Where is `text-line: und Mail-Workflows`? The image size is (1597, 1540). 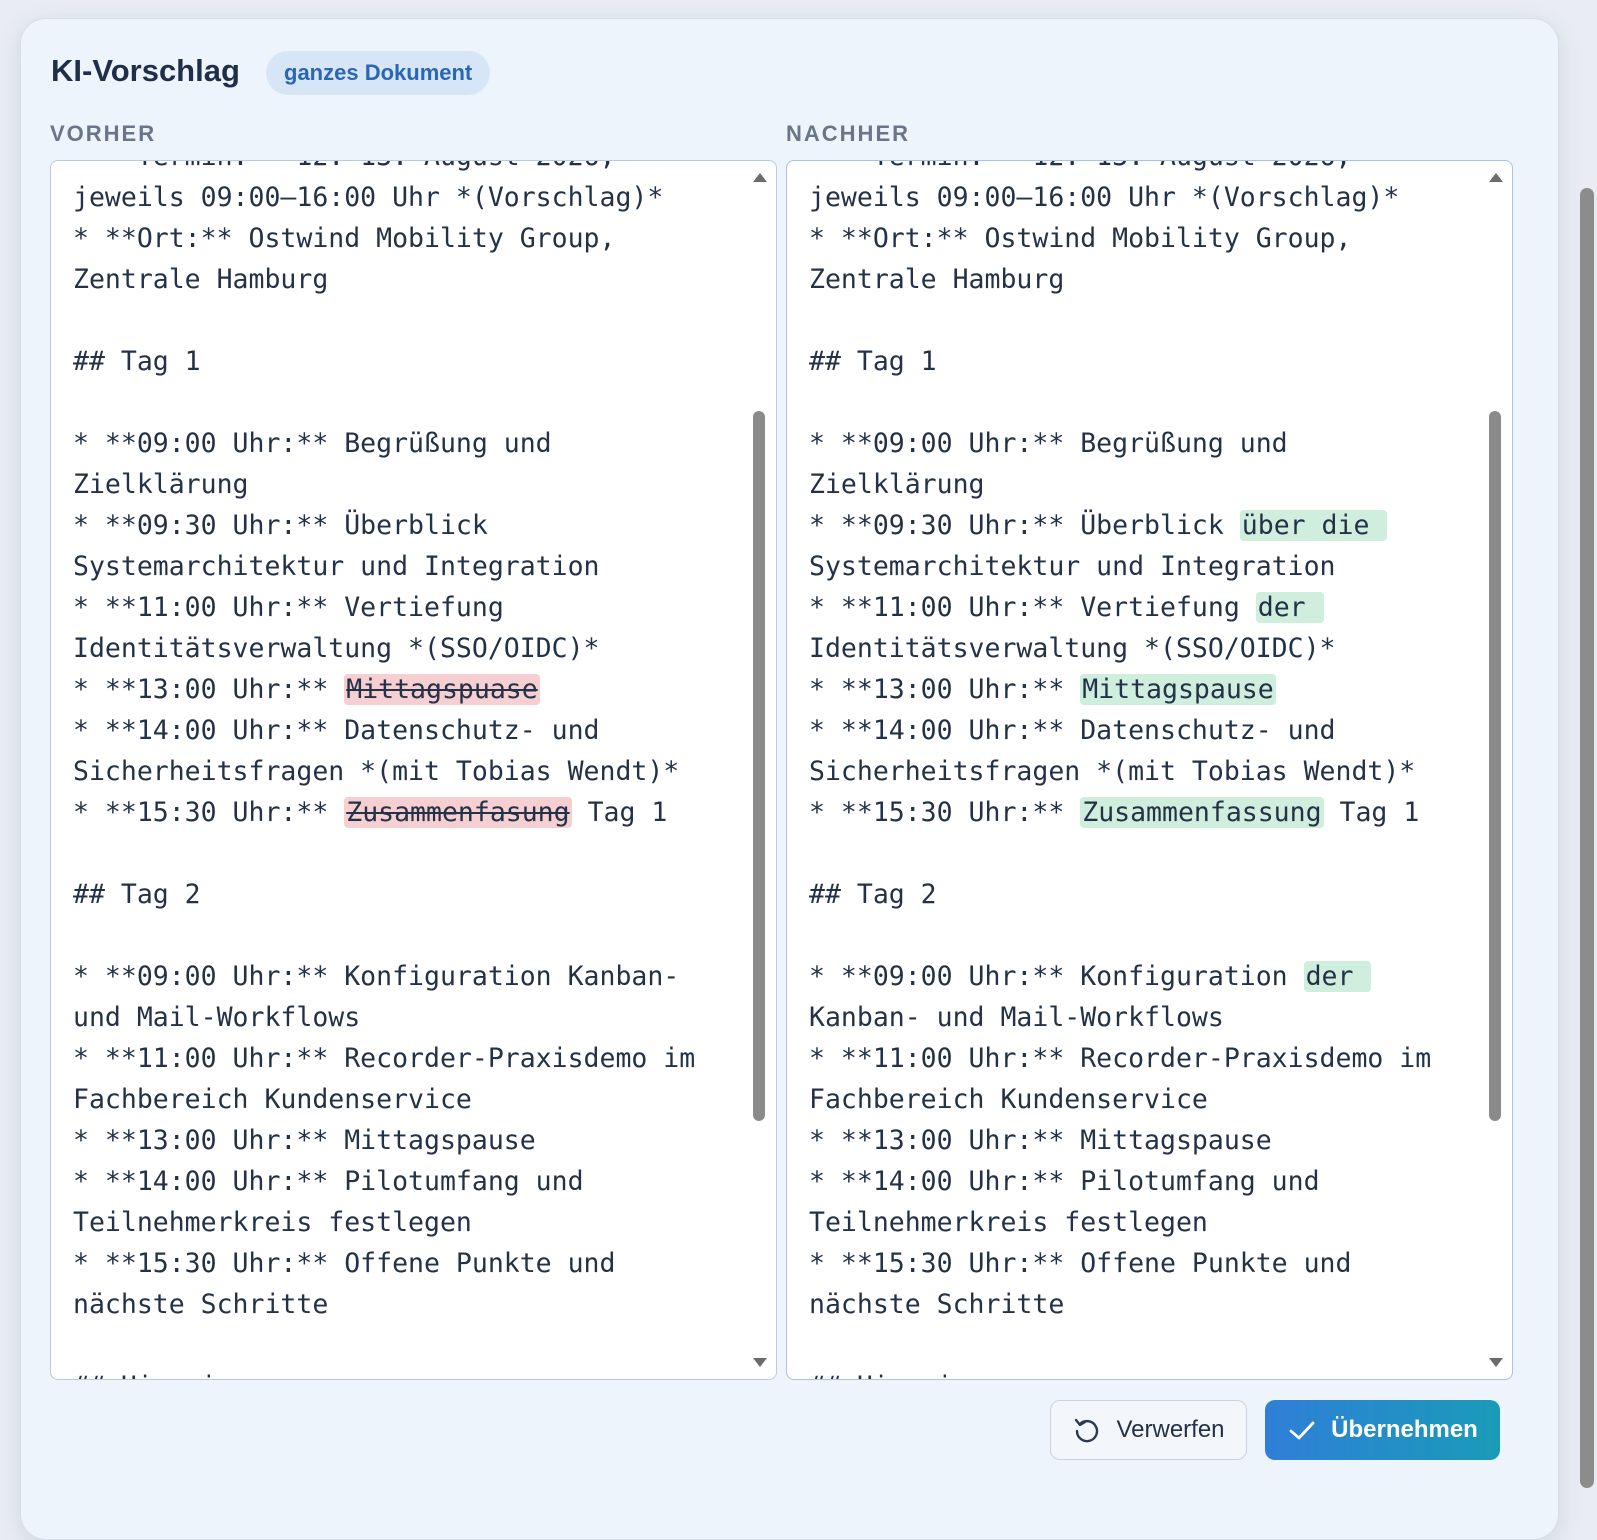 text-line: und Mail-Workflows is located at coordinates (403, 1017).